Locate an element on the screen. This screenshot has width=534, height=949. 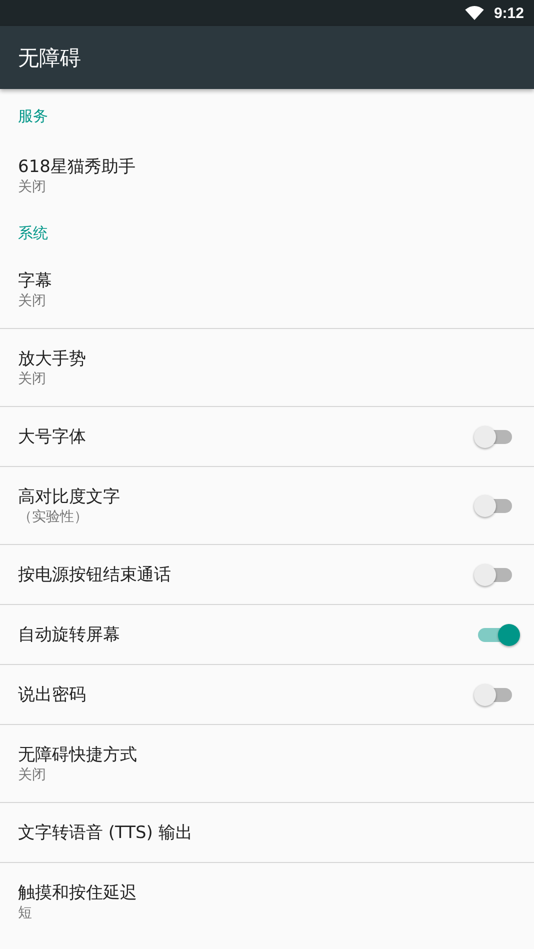
item-title: 说出密码 is located at coordinates (52, 695).